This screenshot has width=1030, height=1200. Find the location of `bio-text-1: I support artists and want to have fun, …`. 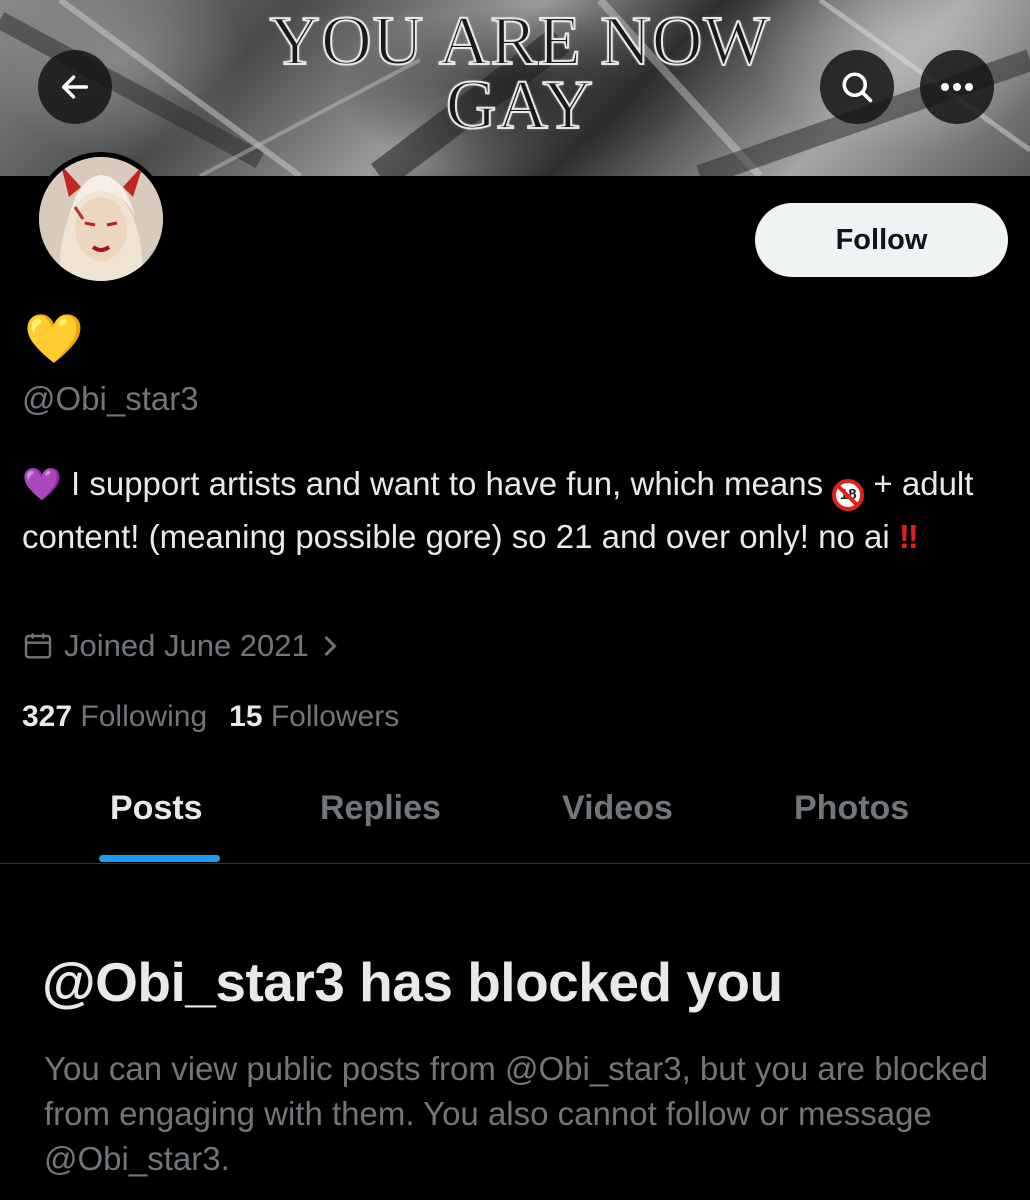

bio-text-1: I support artists and want to have fun, … is located at coordinates (447, 483).